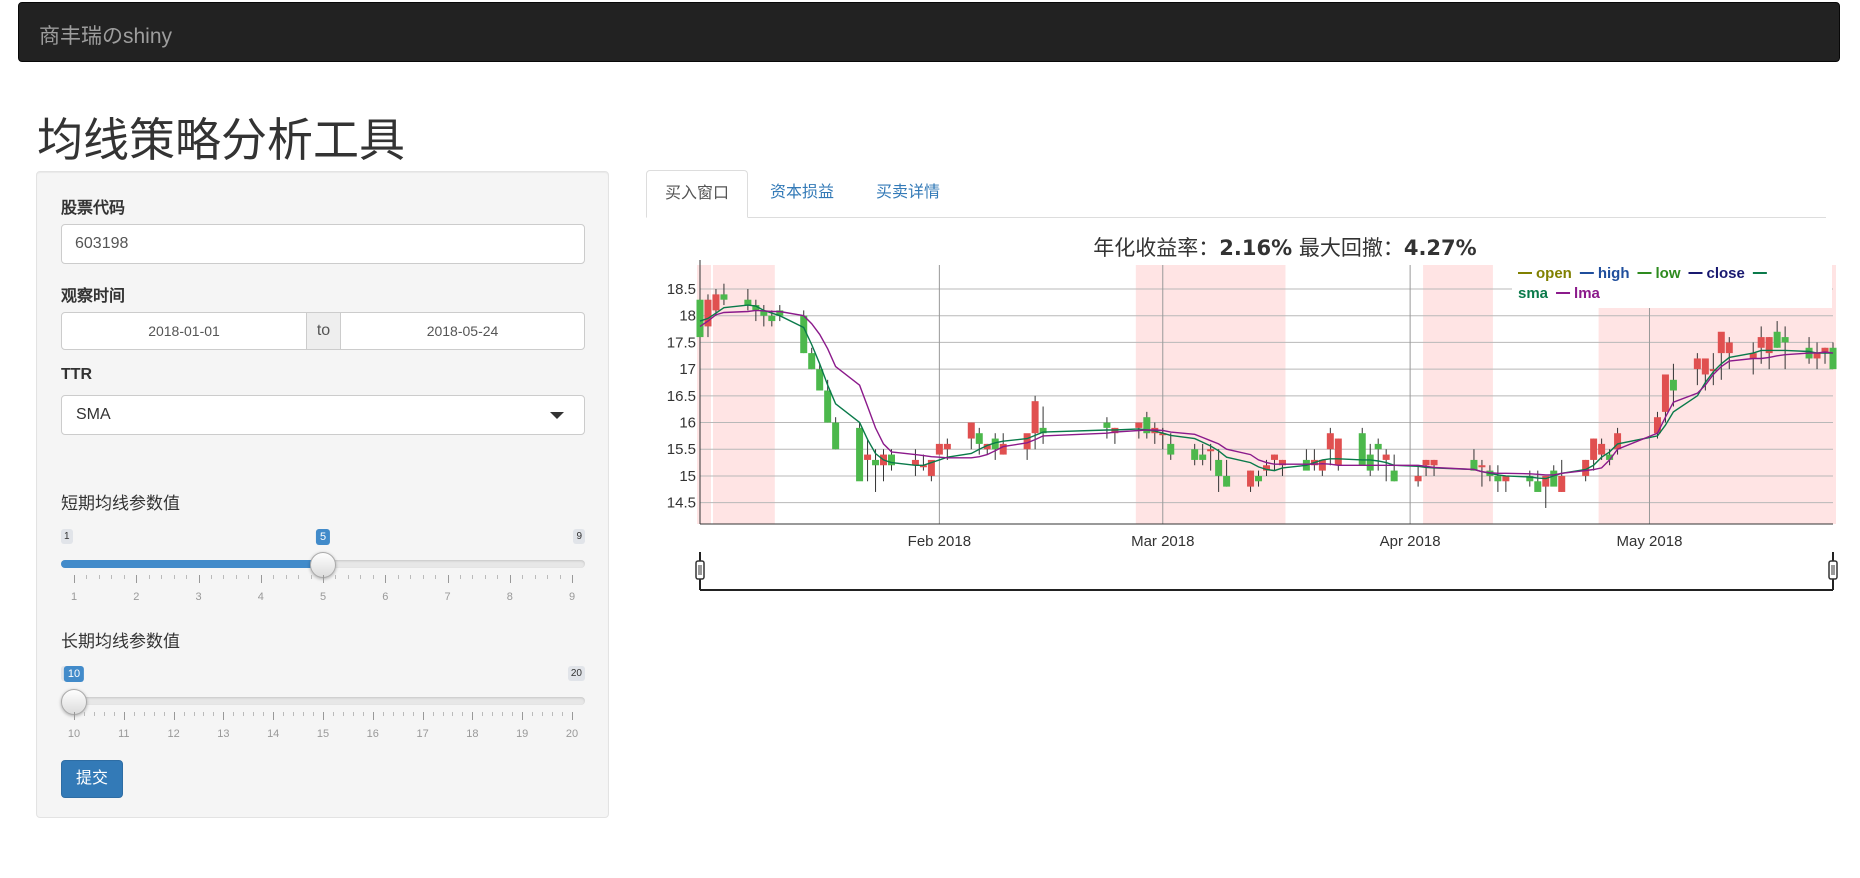 The image size is (1860, 878). I want to click on page-title: 均线策略分析工具, so click(221, 140).